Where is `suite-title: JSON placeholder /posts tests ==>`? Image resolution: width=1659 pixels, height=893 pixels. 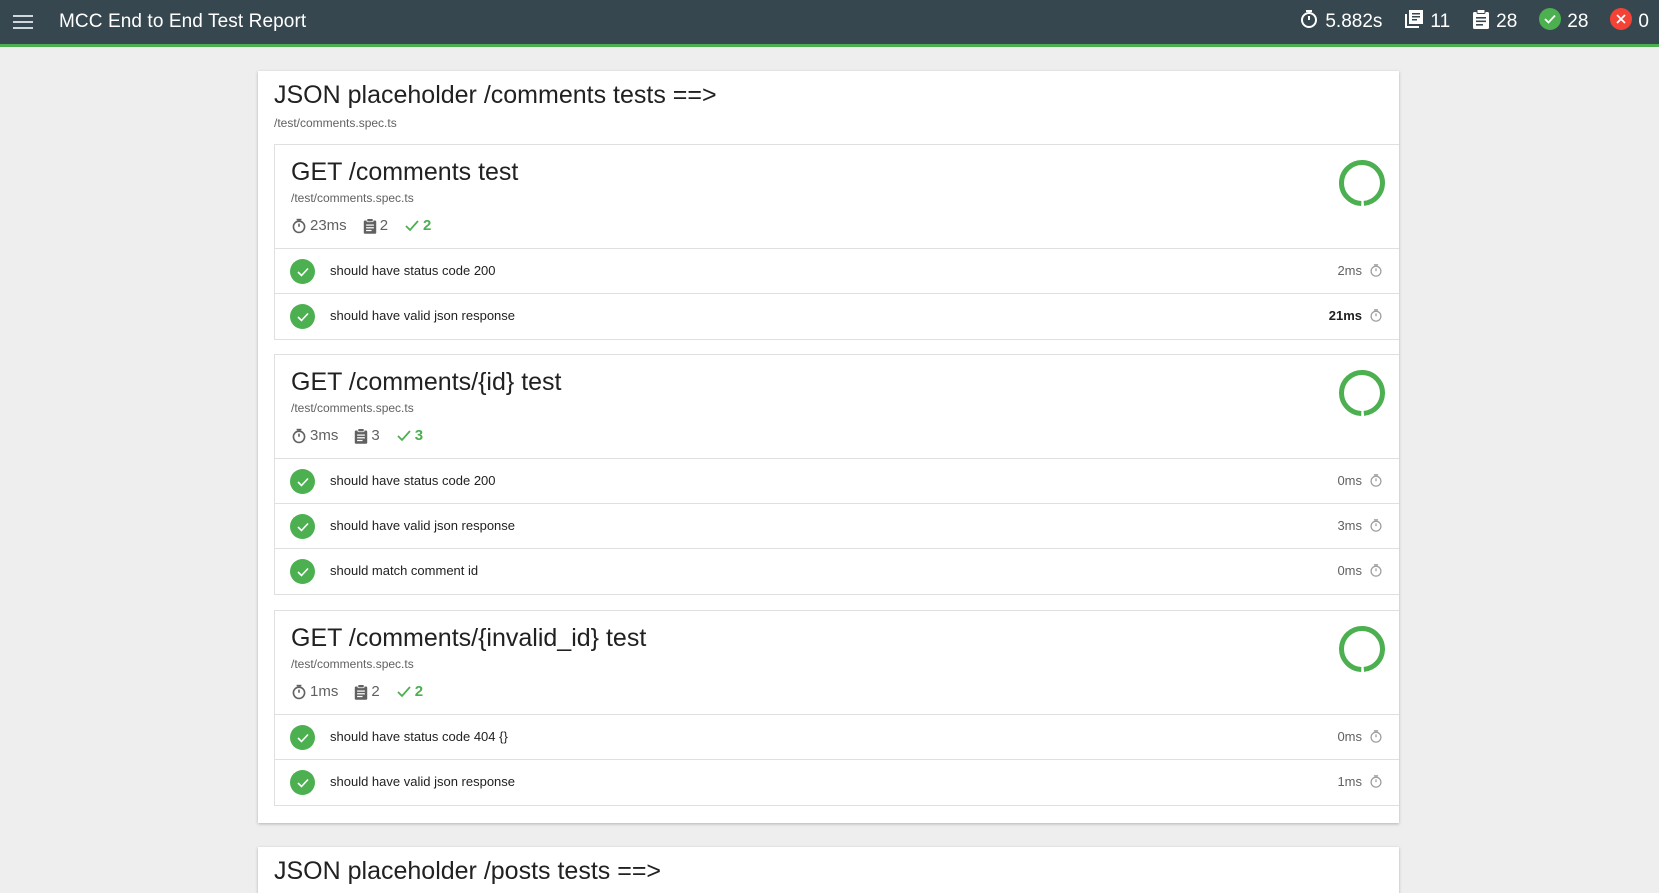
suite-title: JSON placeholder /posts tests ==> is located at coordinates (468, 871).